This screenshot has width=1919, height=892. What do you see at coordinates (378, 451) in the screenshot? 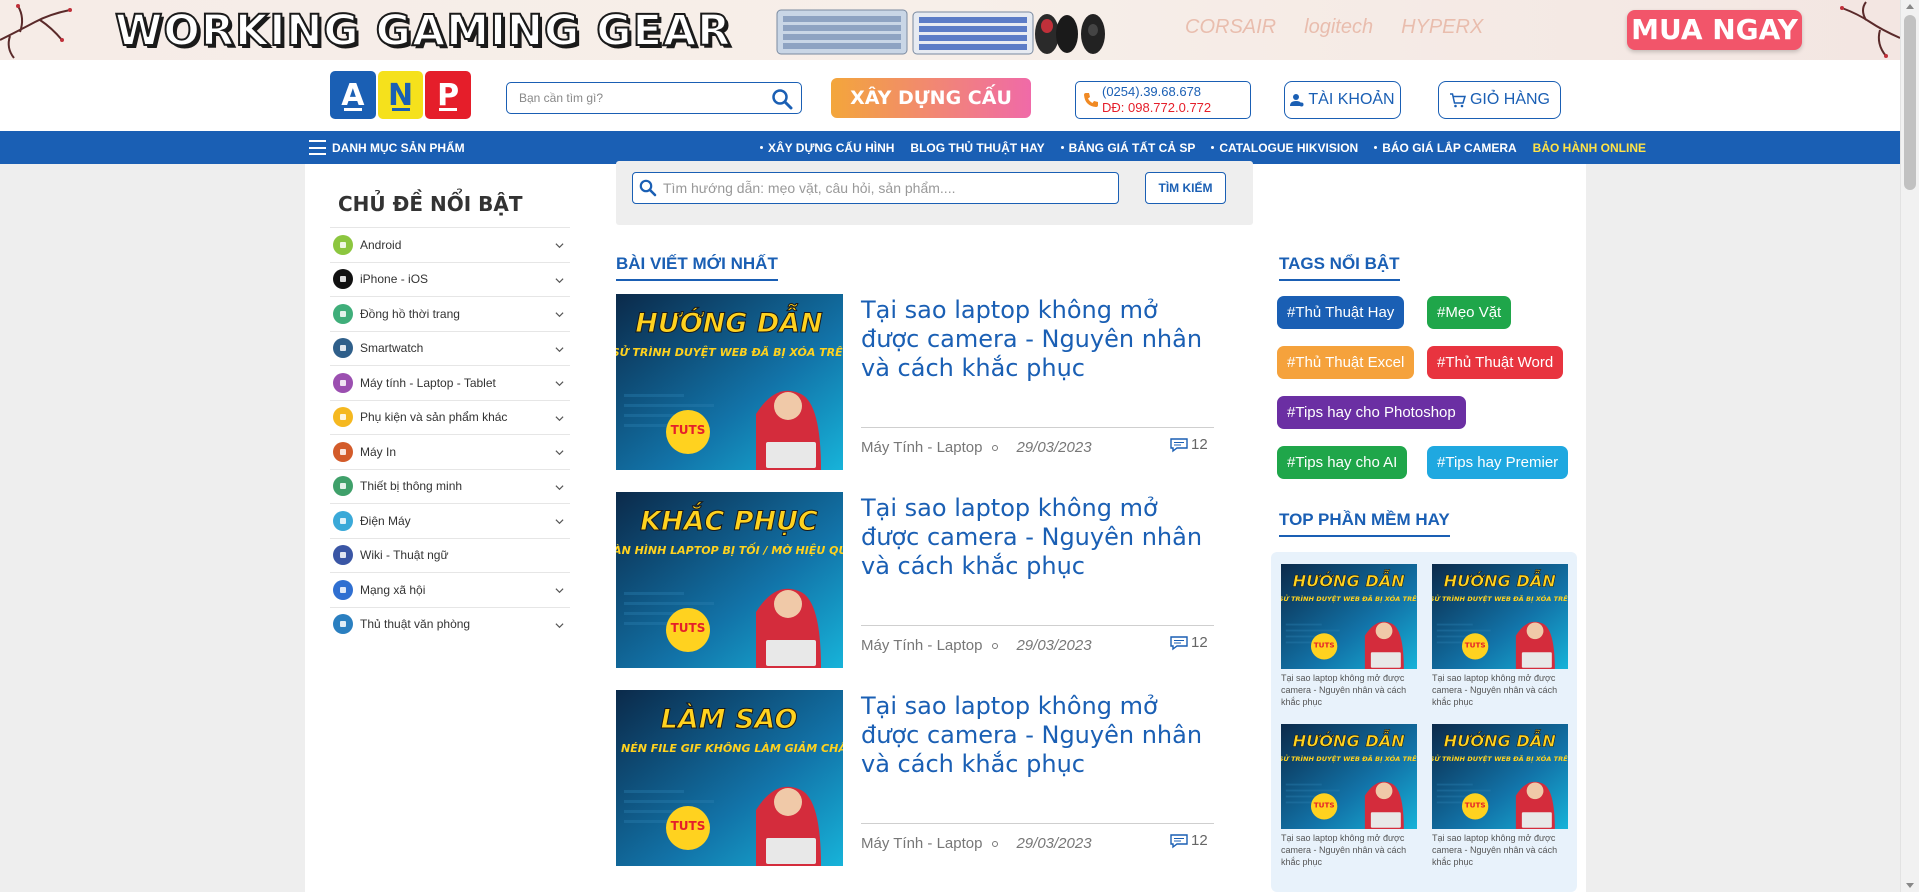
I see `sidebar-item-label: Máy In` at bounding box center [378, 451].